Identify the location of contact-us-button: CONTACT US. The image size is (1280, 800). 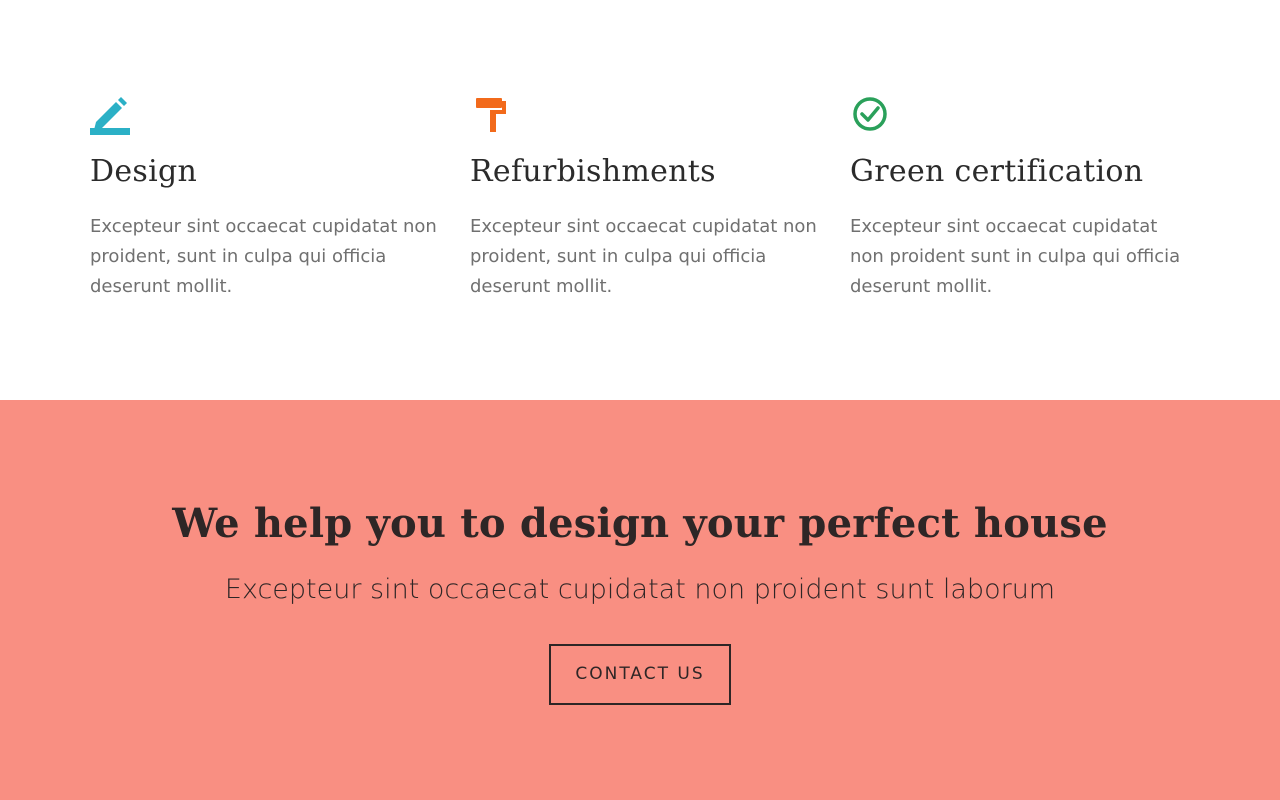
(640, 674).